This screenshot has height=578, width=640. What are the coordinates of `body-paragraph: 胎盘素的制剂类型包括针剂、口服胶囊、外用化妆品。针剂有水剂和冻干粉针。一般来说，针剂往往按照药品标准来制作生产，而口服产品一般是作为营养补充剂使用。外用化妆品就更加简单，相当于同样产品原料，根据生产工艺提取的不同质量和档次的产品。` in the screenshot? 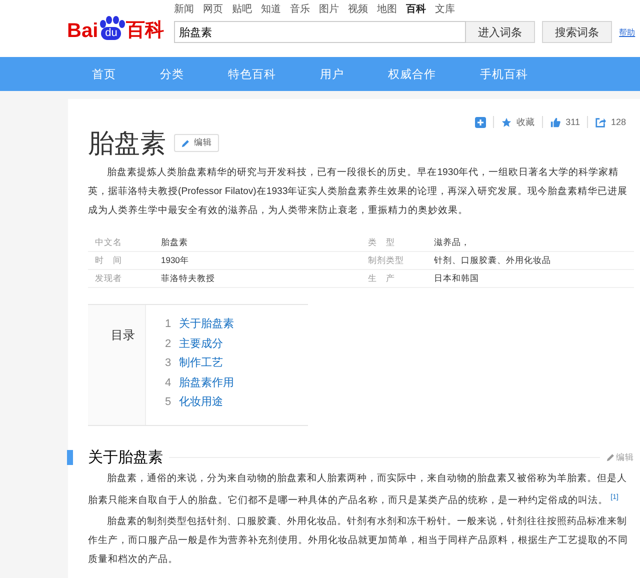 It's located at (358, 541).